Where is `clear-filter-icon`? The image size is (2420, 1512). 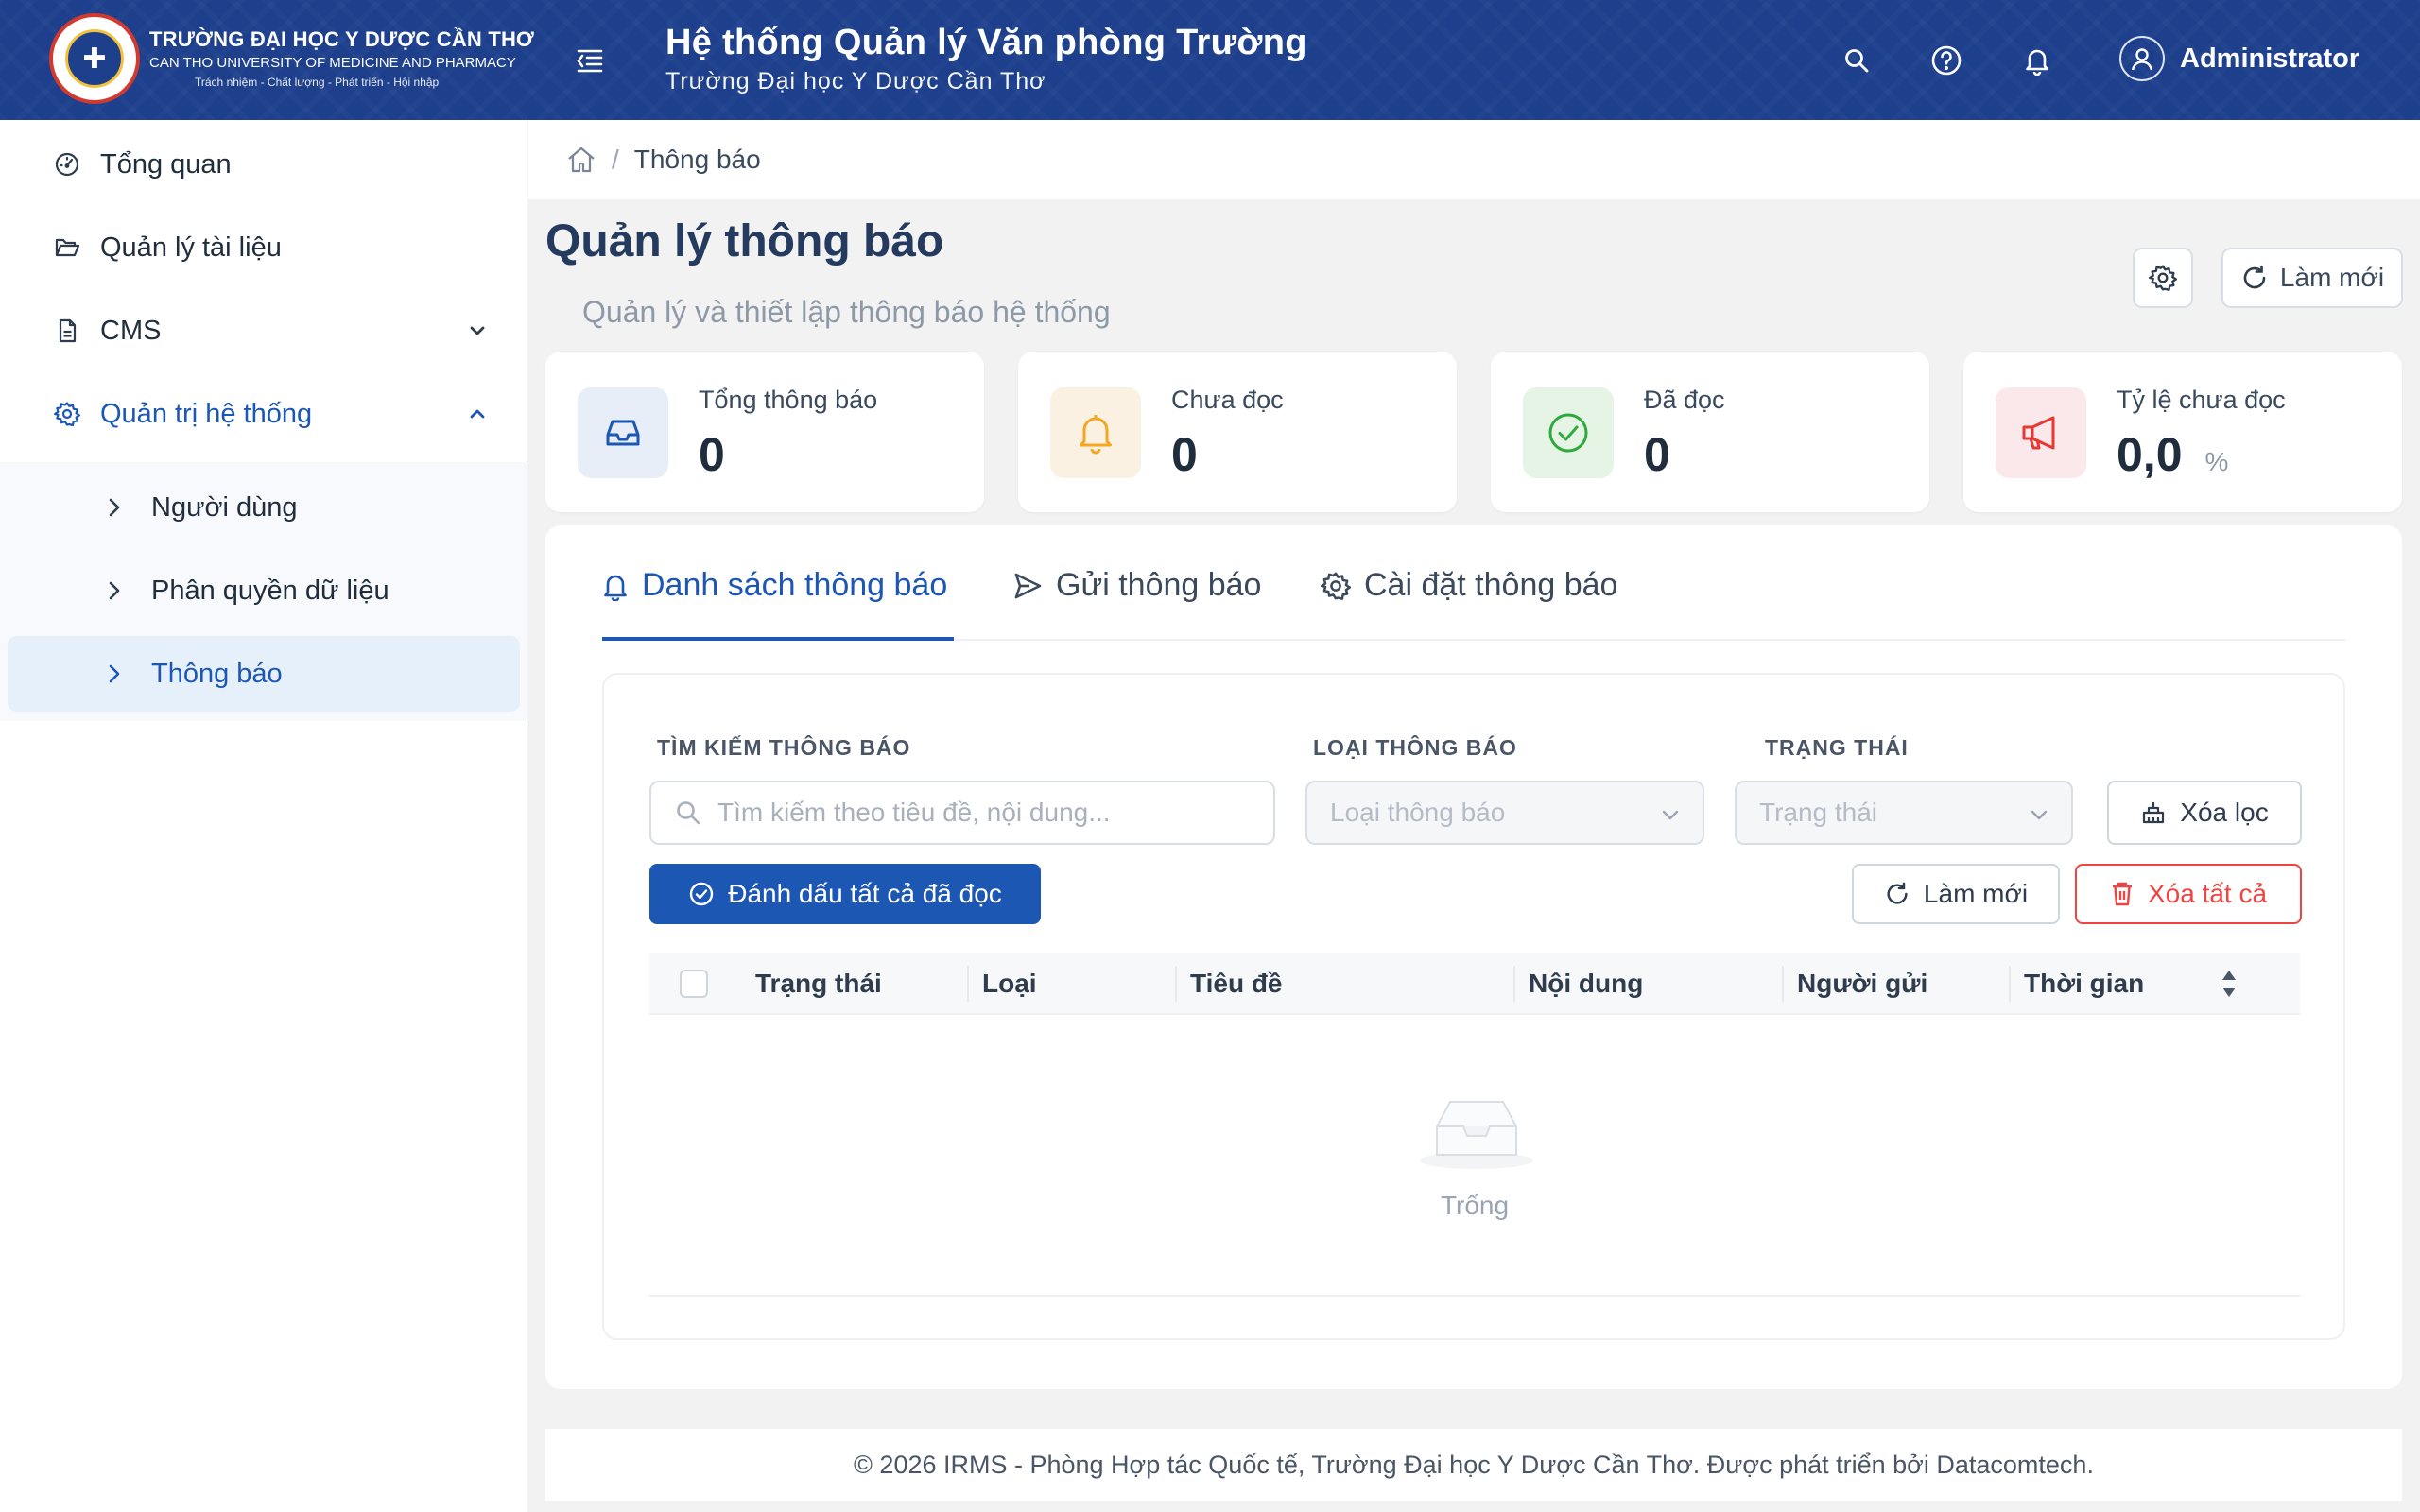 clear-filter-icon is located at coordinates (2154, 813).